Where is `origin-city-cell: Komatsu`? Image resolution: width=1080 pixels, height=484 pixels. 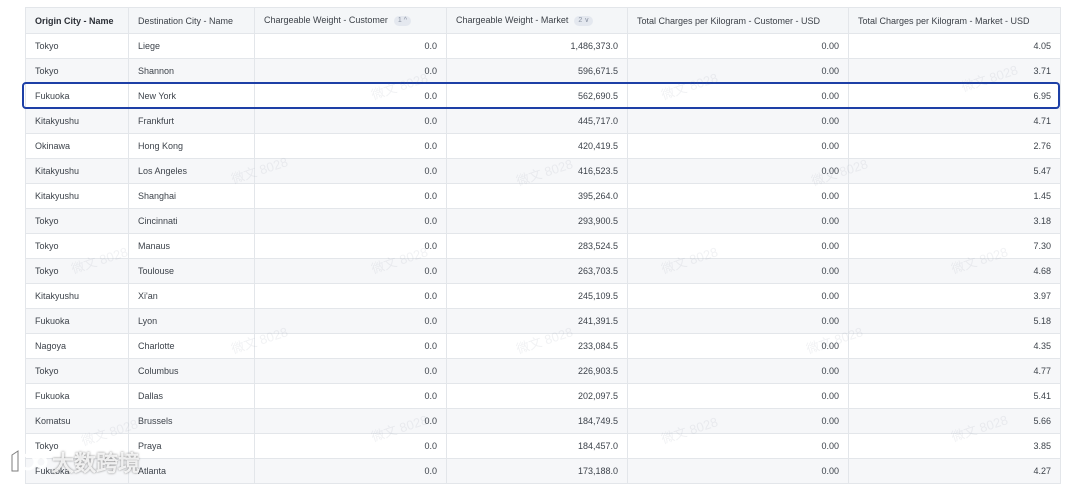
origin-city-cell: Komatsu is located at coordinates (77, 421).